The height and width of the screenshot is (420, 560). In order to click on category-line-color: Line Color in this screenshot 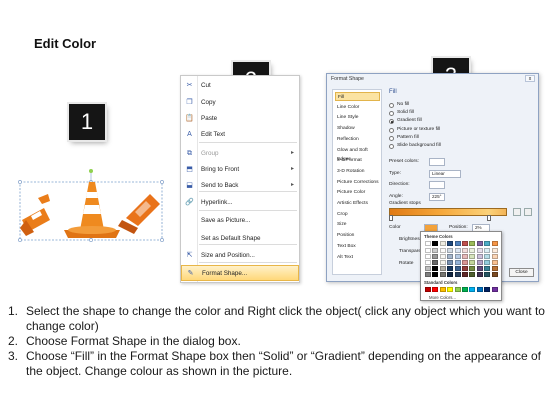, I will do `click(357, 107)`.